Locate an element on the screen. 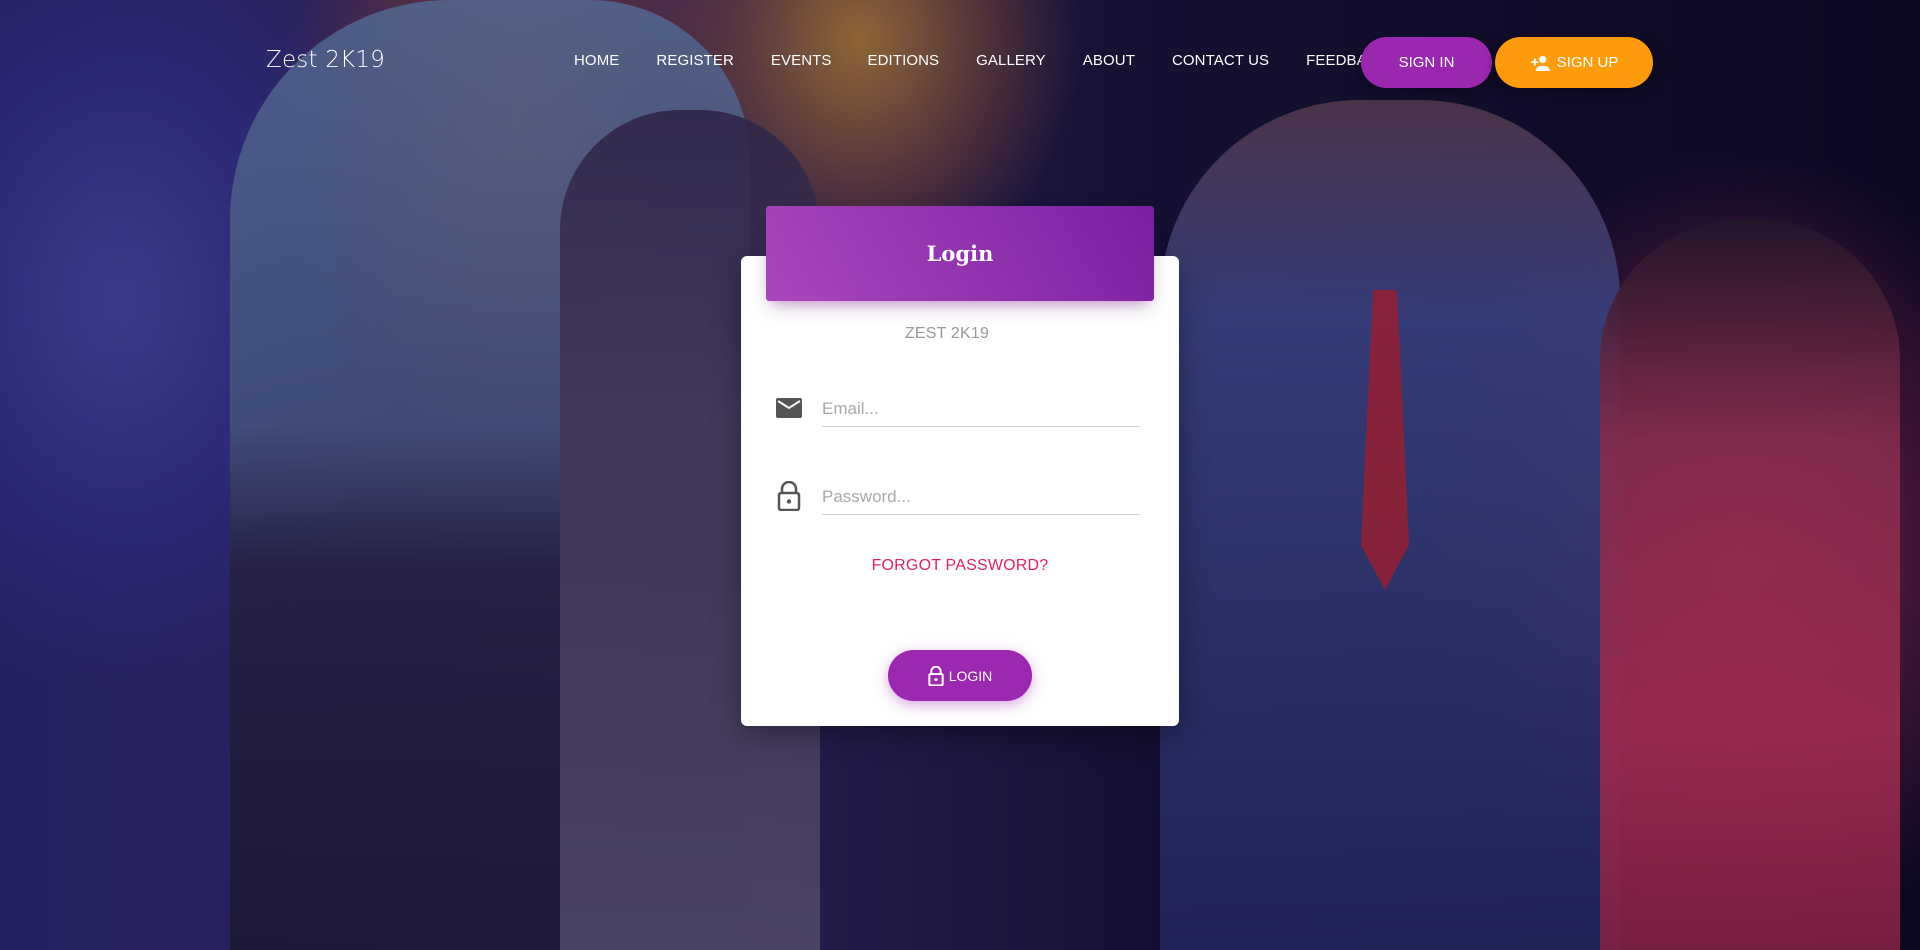 The width and height of the screenshot is (1920, 950). nav-gallery: GALLERY is located at coordinates (1011, 60).